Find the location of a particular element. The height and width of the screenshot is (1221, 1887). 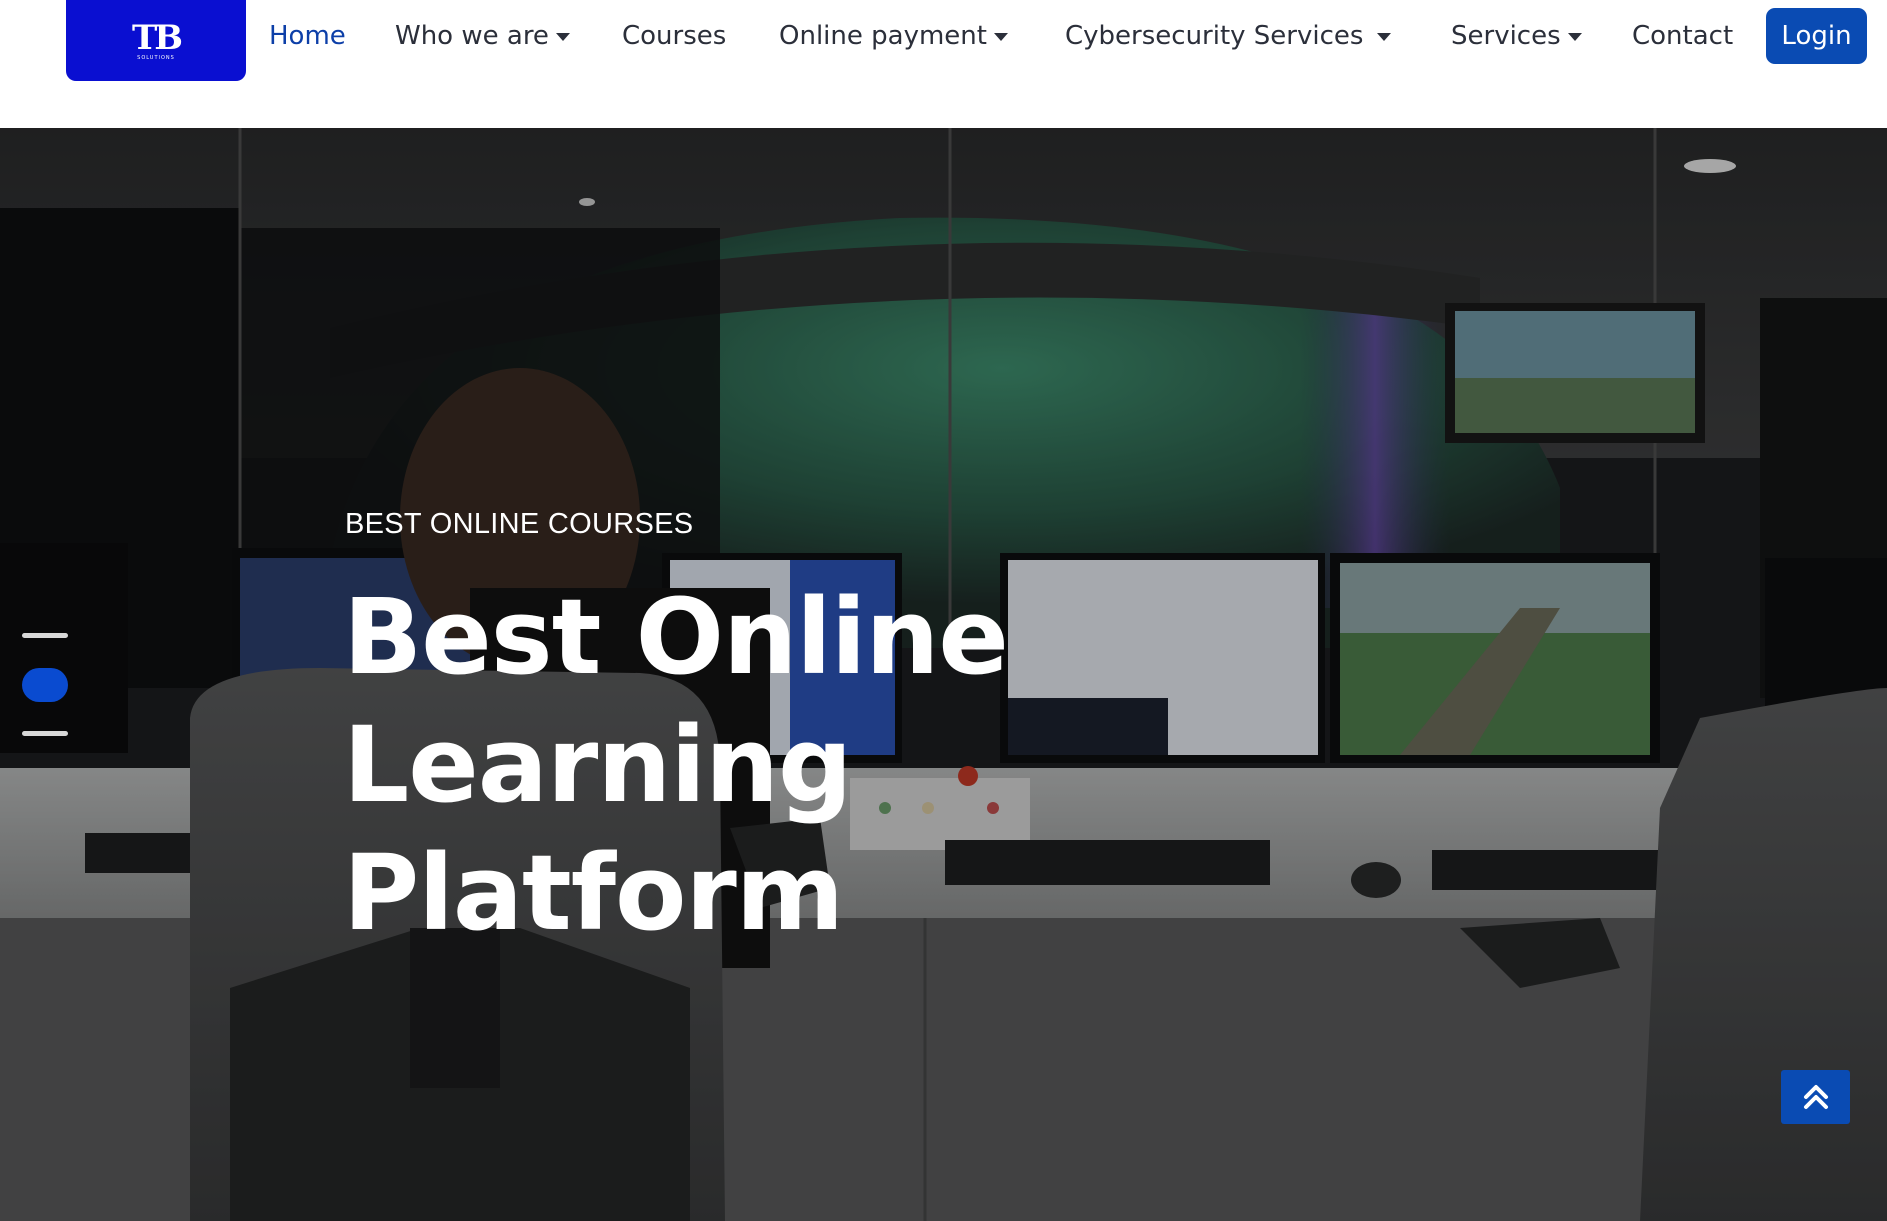

carousel-indicator-2-active is located at coordinates (45, 685).